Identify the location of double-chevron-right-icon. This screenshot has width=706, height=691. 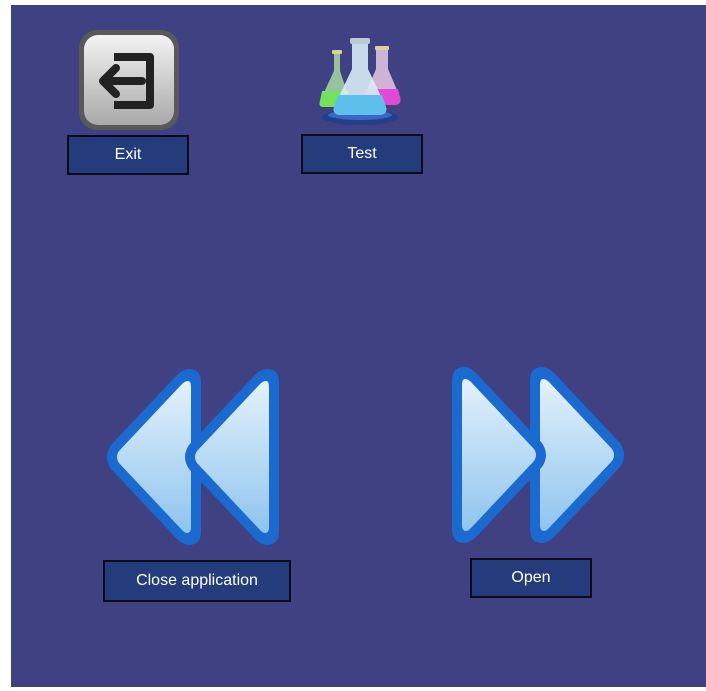
(538, 455).